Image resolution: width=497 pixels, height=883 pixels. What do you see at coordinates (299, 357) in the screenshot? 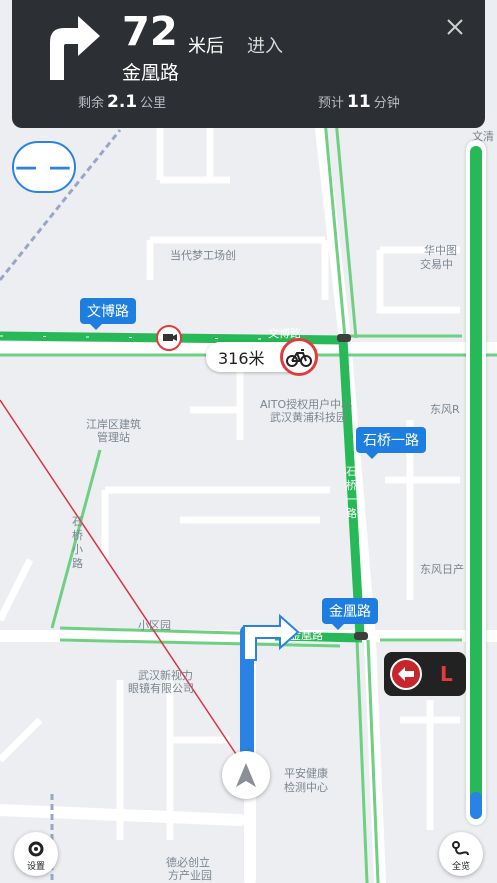
I see `bicycle-warning-icon` at bounding box center [299, 357].